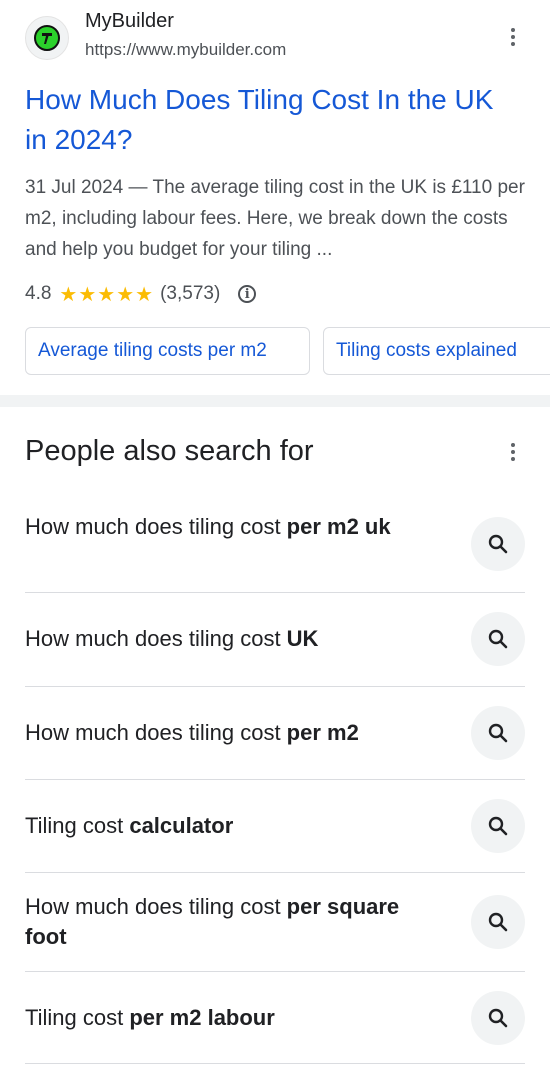 This screenshot has height=1067, width=550. What do you see at coordinates (275, 36) in the screenshot?
I see `result-site-row: MyBuilder https://www.mybuilder.com` at bounding box center [275, 36].